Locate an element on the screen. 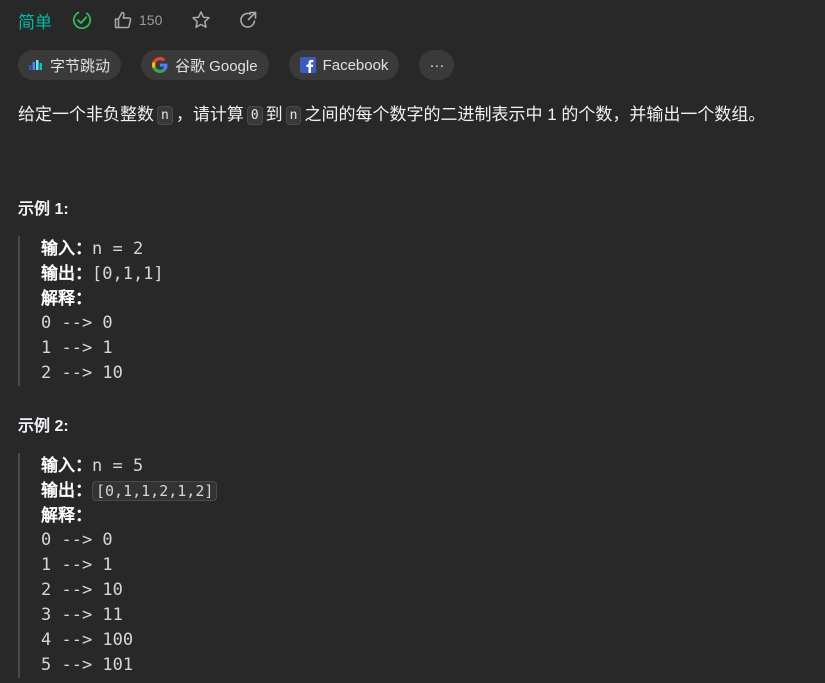 This screenshot has height=683, width=825. description-text: 到 is located at coordinates (274, 114).